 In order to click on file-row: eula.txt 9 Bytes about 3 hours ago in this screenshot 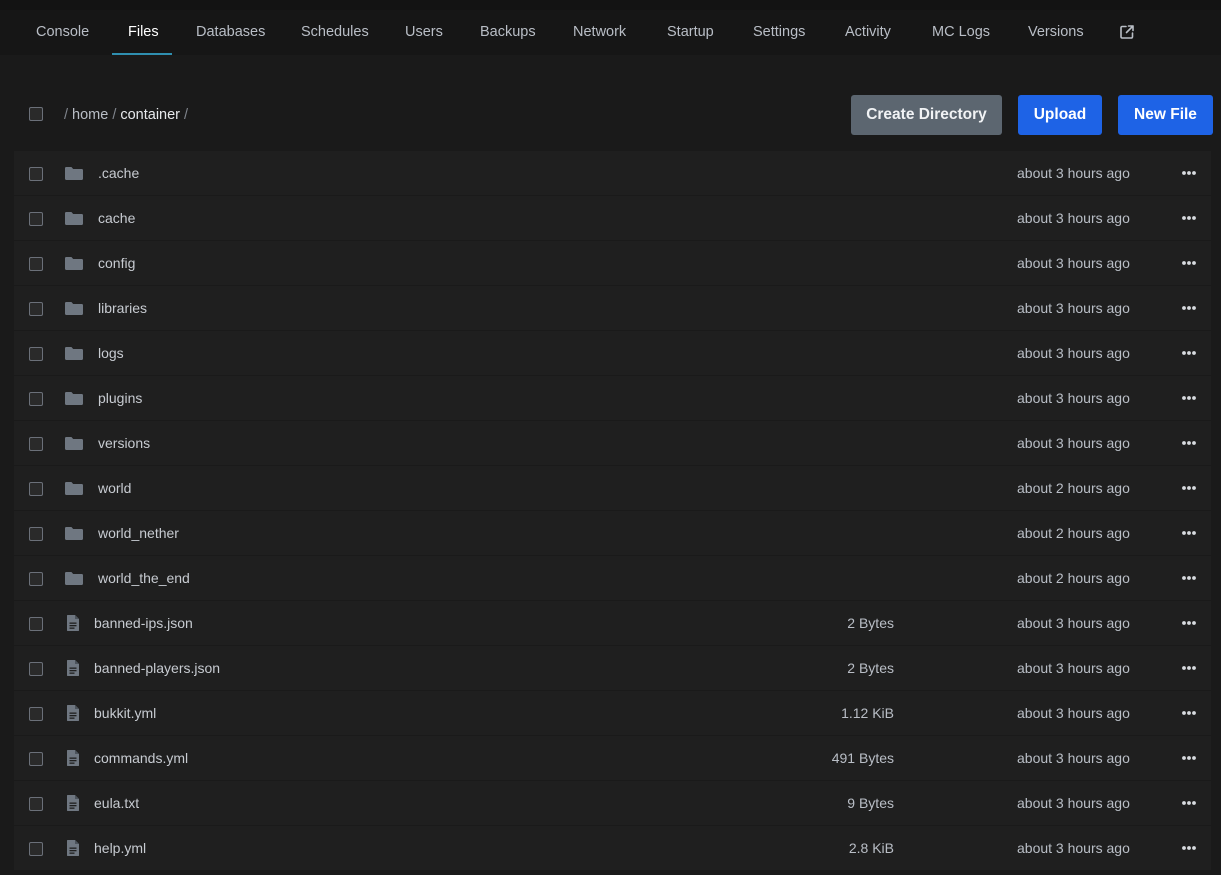, I will do `click(612, 803)`.